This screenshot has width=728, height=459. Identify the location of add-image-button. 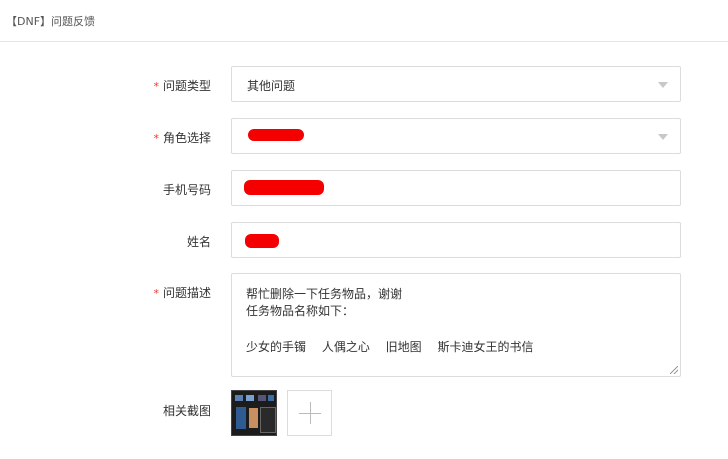
(309, 413).